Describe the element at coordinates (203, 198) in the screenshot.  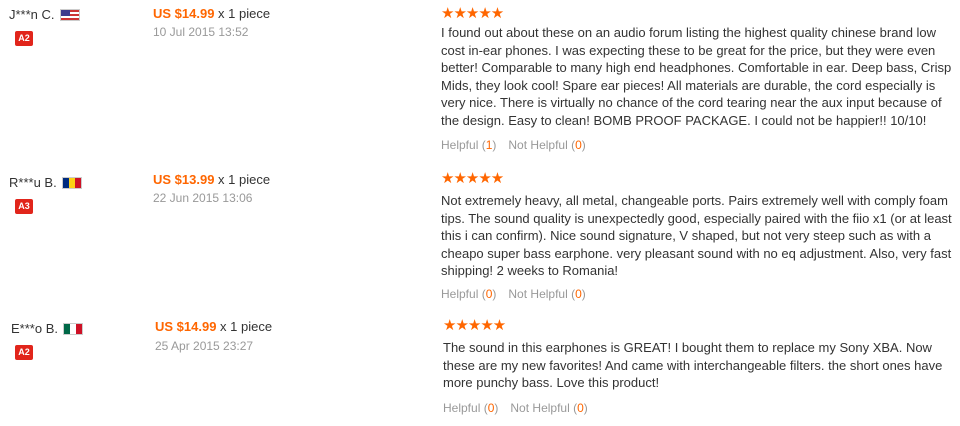
I see `review-date: 22 Jun 2015 13:06` at that location.